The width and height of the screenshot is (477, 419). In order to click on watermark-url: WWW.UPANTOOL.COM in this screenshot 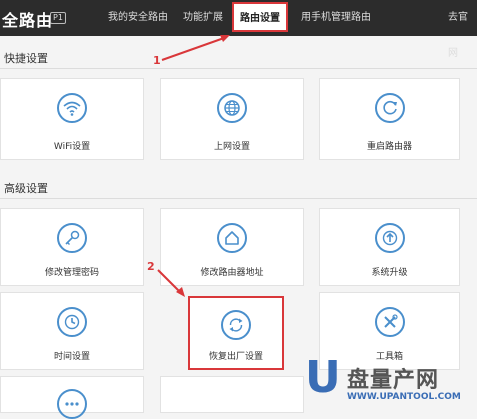, I will do `click(404, 397)`.